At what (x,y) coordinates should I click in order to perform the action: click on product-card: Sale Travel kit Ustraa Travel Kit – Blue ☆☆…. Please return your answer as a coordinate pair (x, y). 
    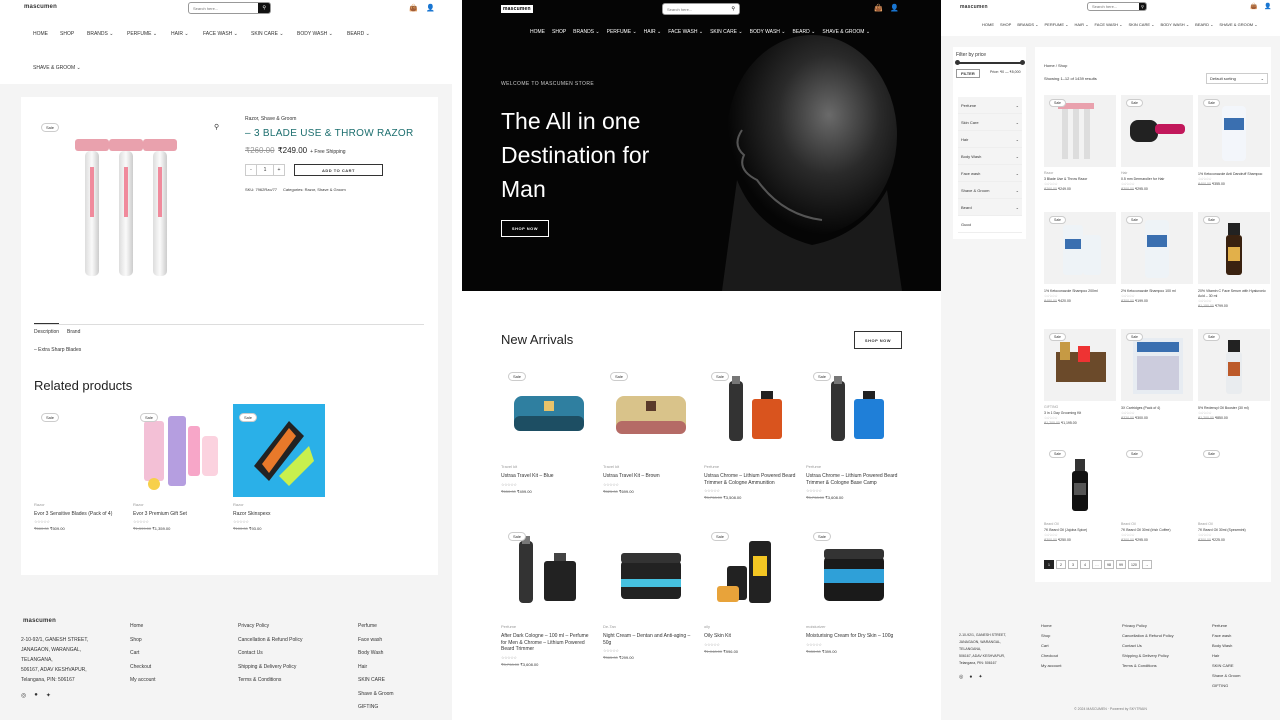
    Looking at the image, I should click on (549, 443).